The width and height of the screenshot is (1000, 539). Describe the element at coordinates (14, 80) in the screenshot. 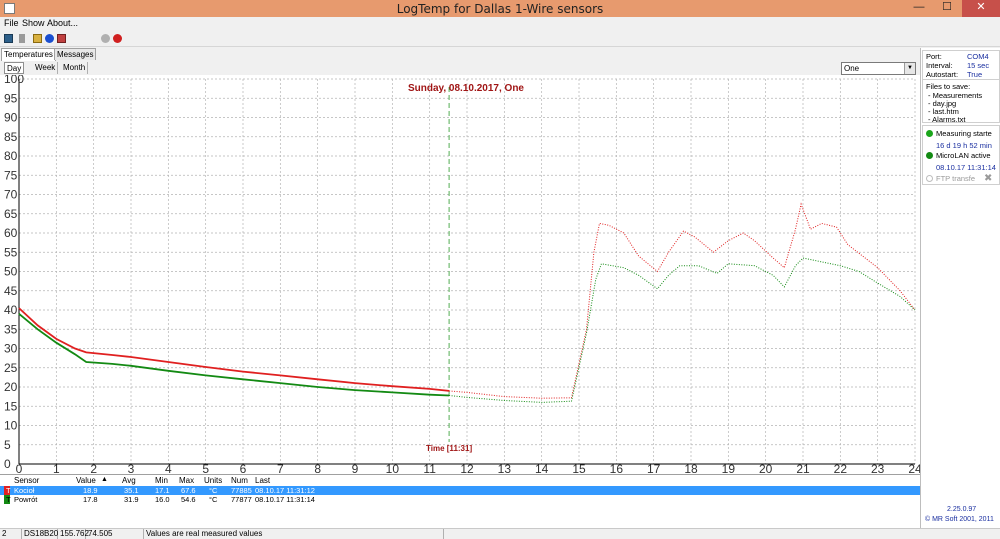

I see `y-tick-label: 100` at that location.